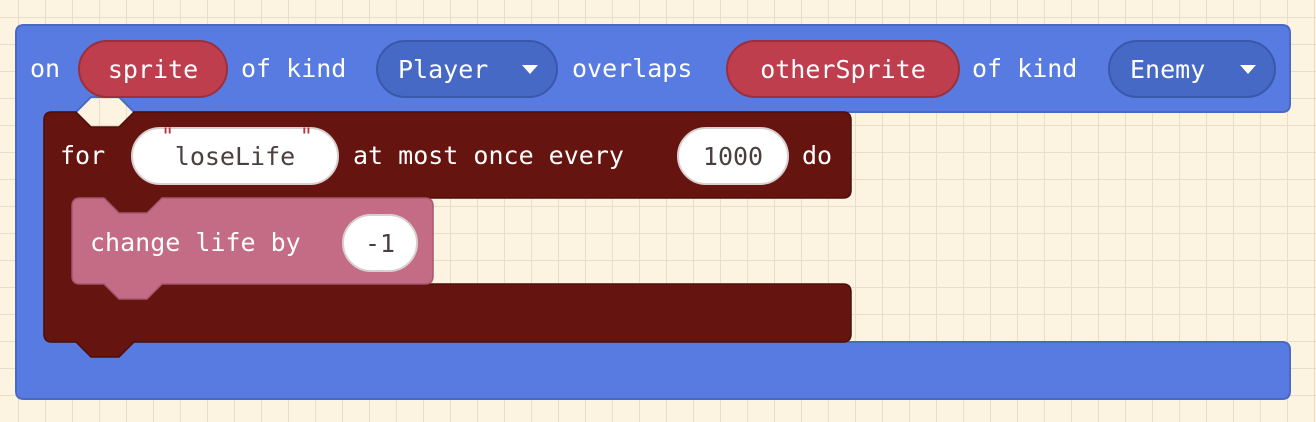 This screenshot has height=422, width=1316. What do you see at coordinates (632, 68) in the screenshot?
I see `overlaps-label: overlaps` at bounding box center [632, 68].